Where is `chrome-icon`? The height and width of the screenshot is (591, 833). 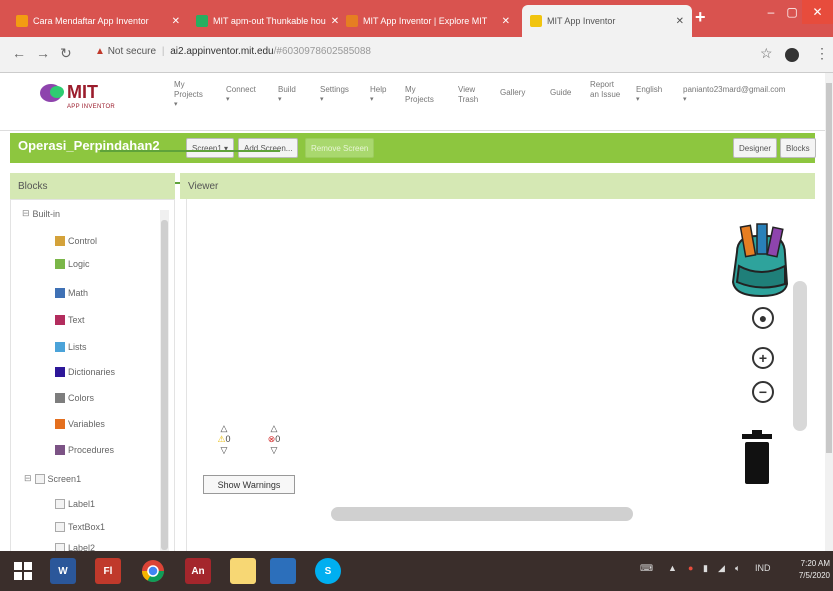
chrome-icon is located at coordinates (153, 571).